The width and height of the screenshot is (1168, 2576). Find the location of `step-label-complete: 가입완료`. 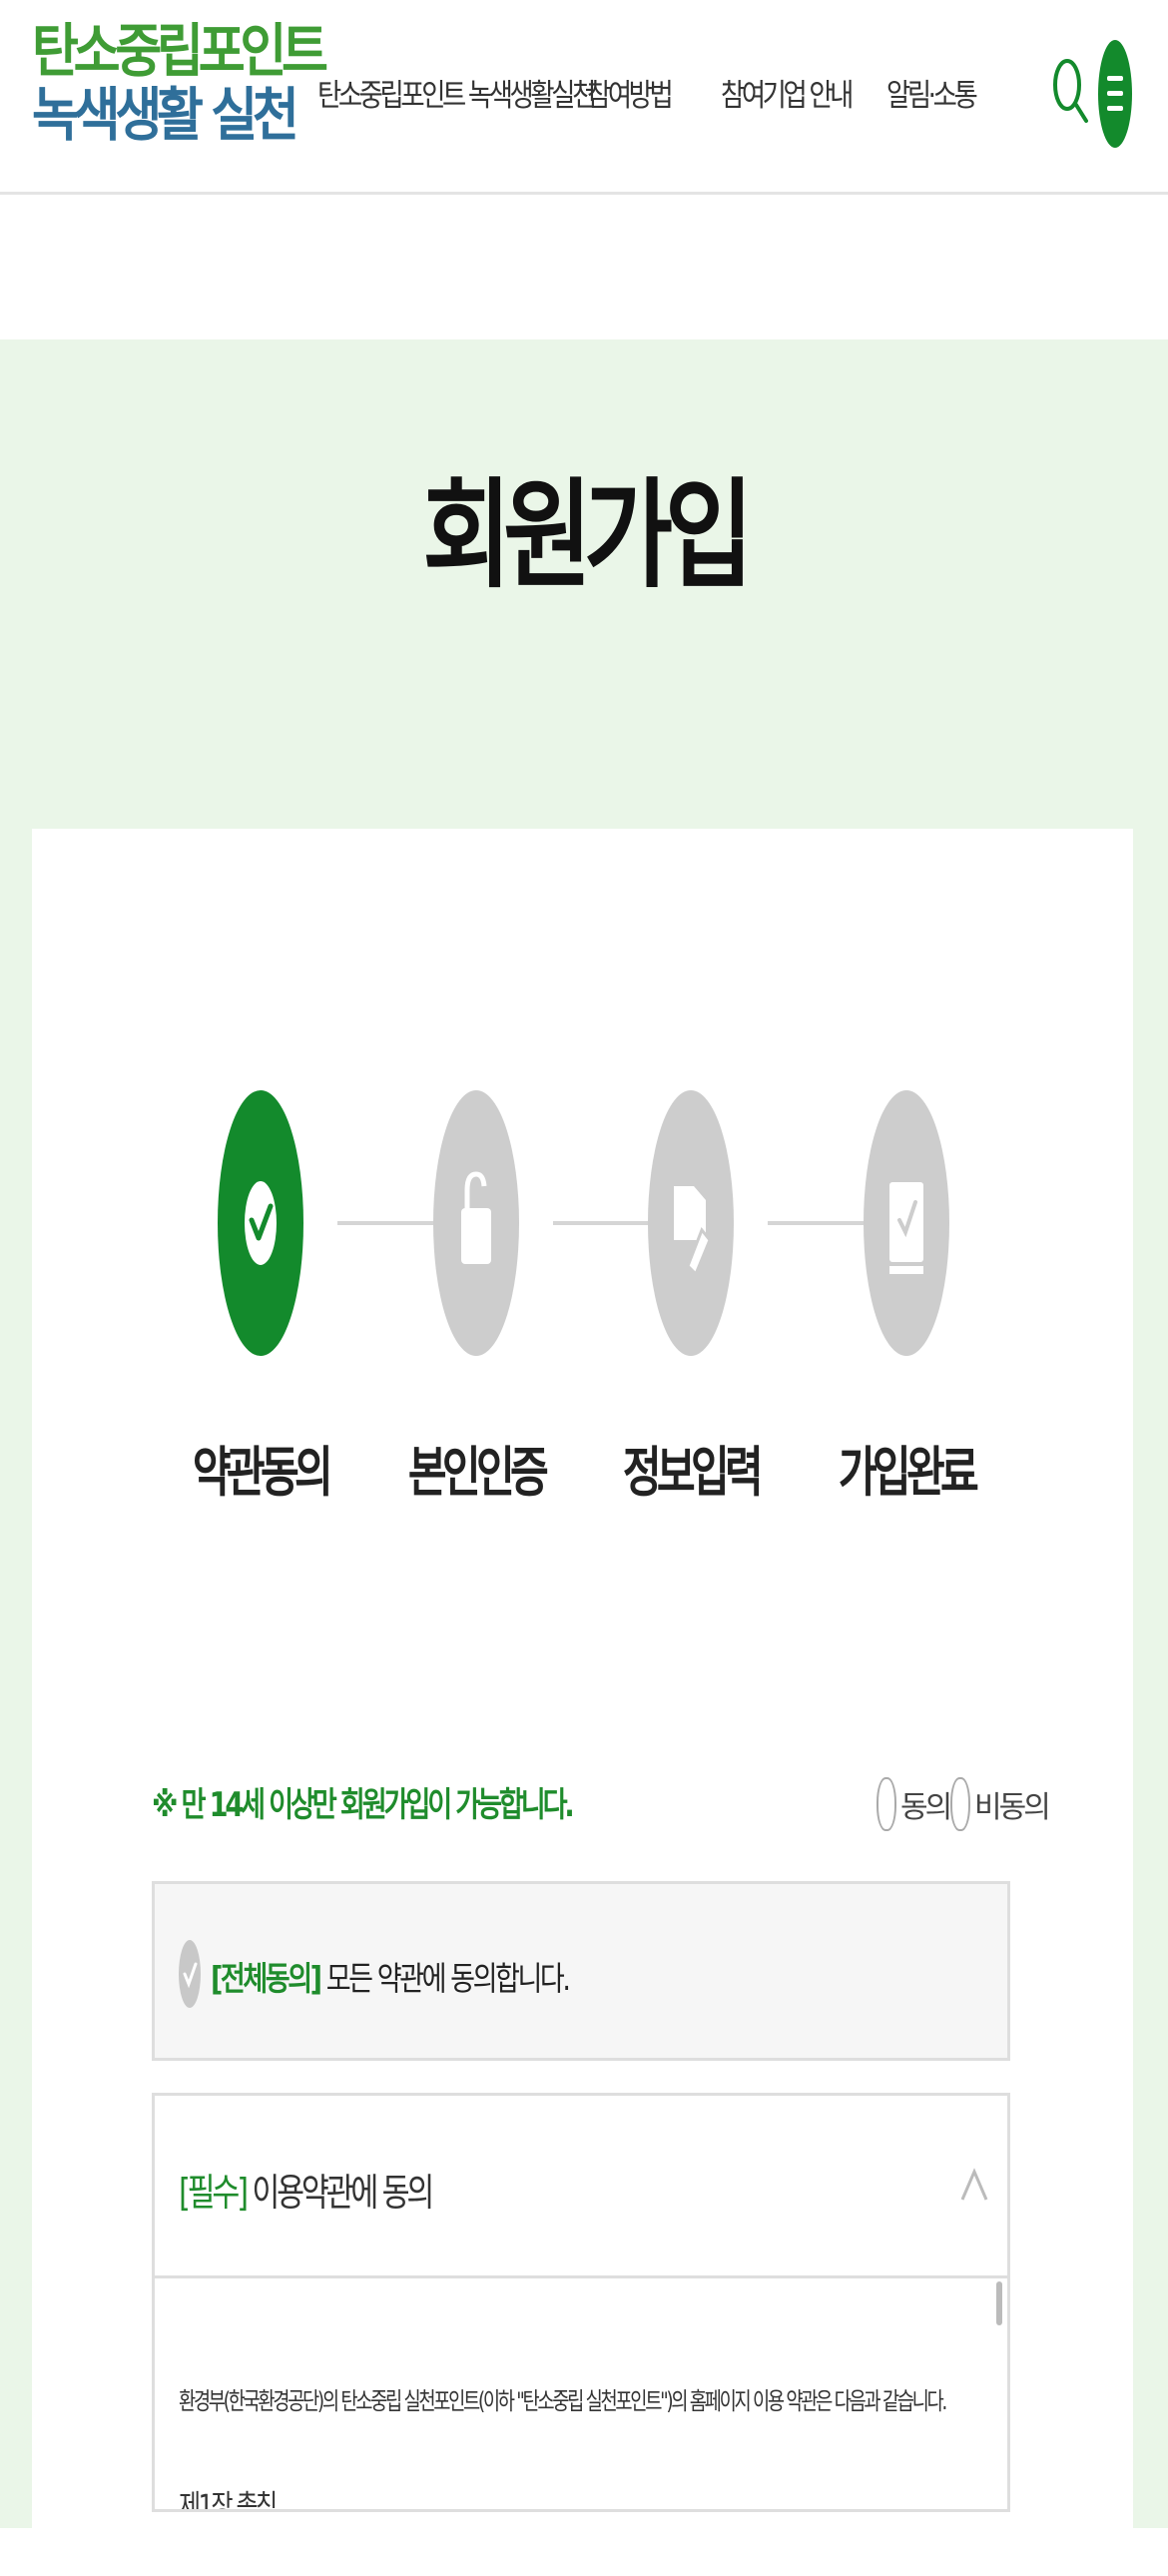

step-label-complete: 가입완료 is located at coordinates (908, 1473).